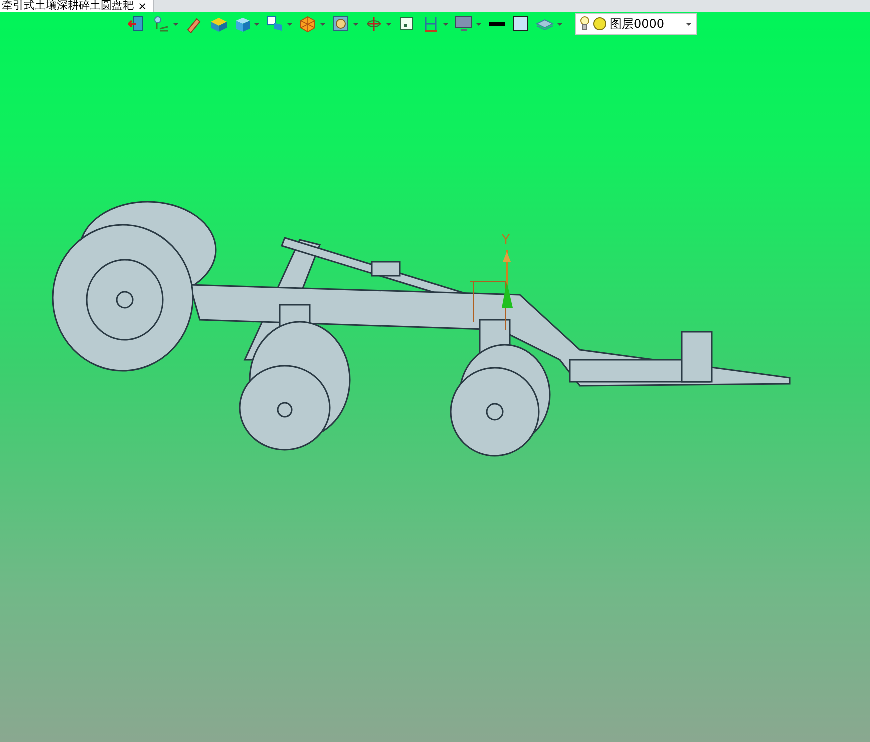 Image resolution: width=870 pixels, height=742 pixels. I want to click on monitor-icon, so click(464, 24).